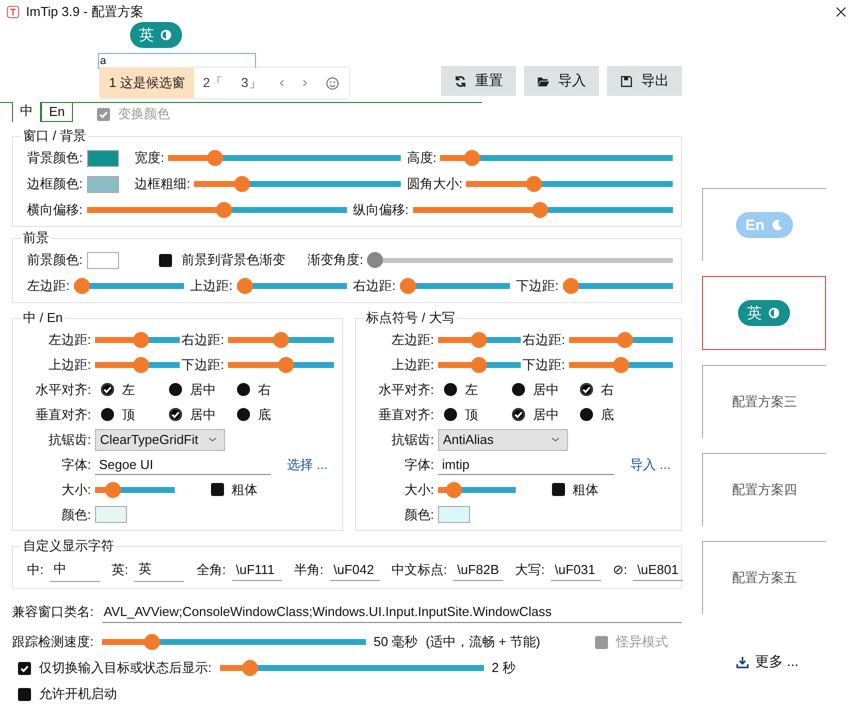 This screenshot has height=714, width=852. I want to click on text-field: AVL_AVView;ConsoleWindowClass;Windows.UI.Input.InputSite.WindowClass, so click(392, 612).